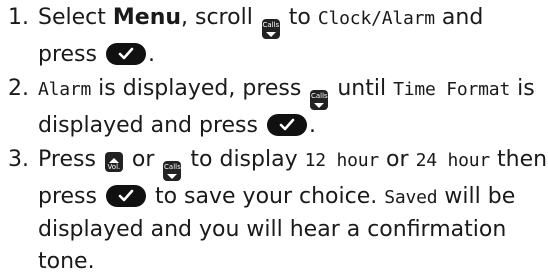  Describe the element at coordinates (18, 88) in the screenshot. I see `step-number: 2.` at that location.